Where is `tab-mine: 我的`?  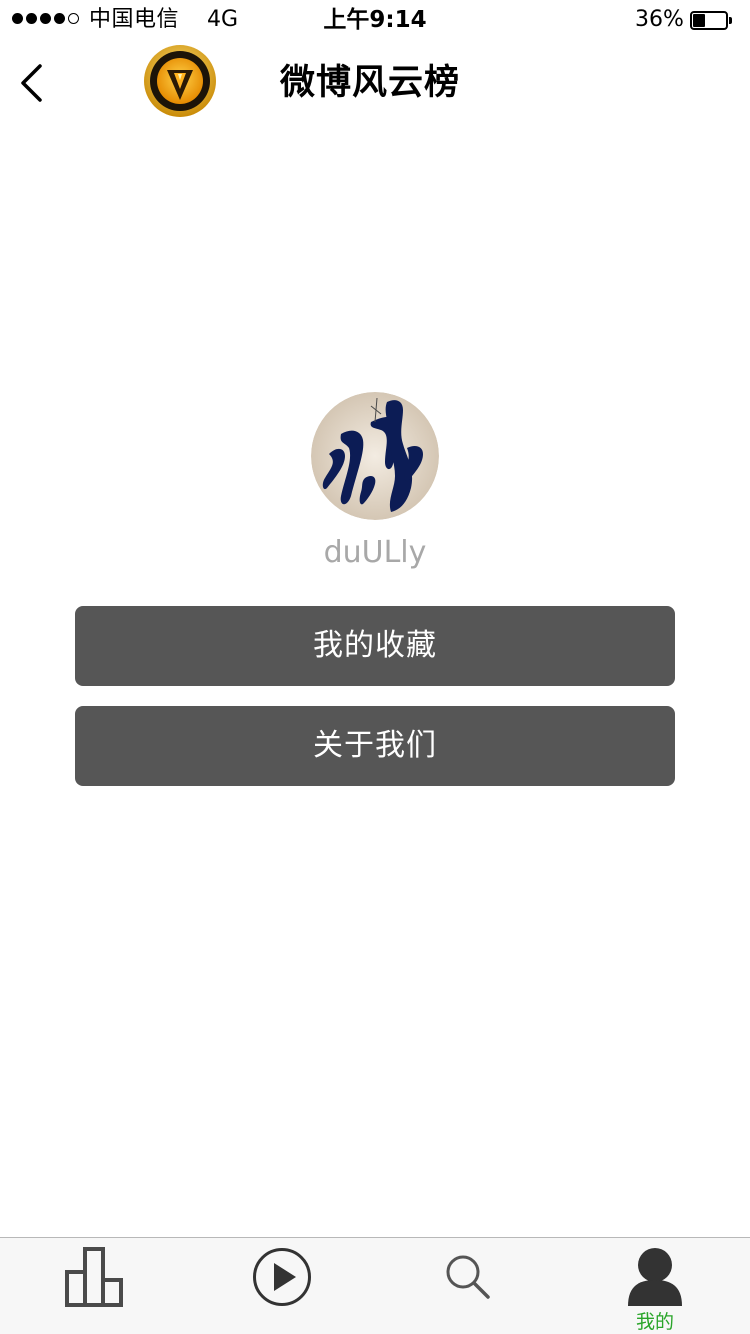
tab-mine: 我的 is located at coordinates (655, 1286).